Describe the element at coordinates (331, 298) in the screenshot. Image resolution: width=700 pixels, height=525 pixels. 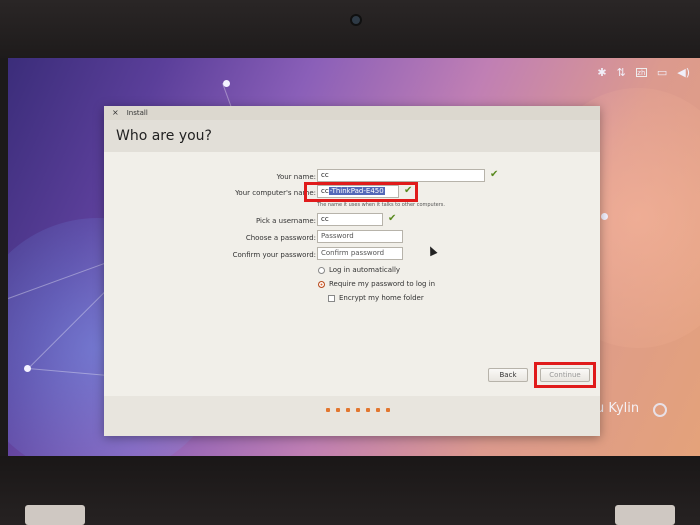
I see `checkbox` at that location.